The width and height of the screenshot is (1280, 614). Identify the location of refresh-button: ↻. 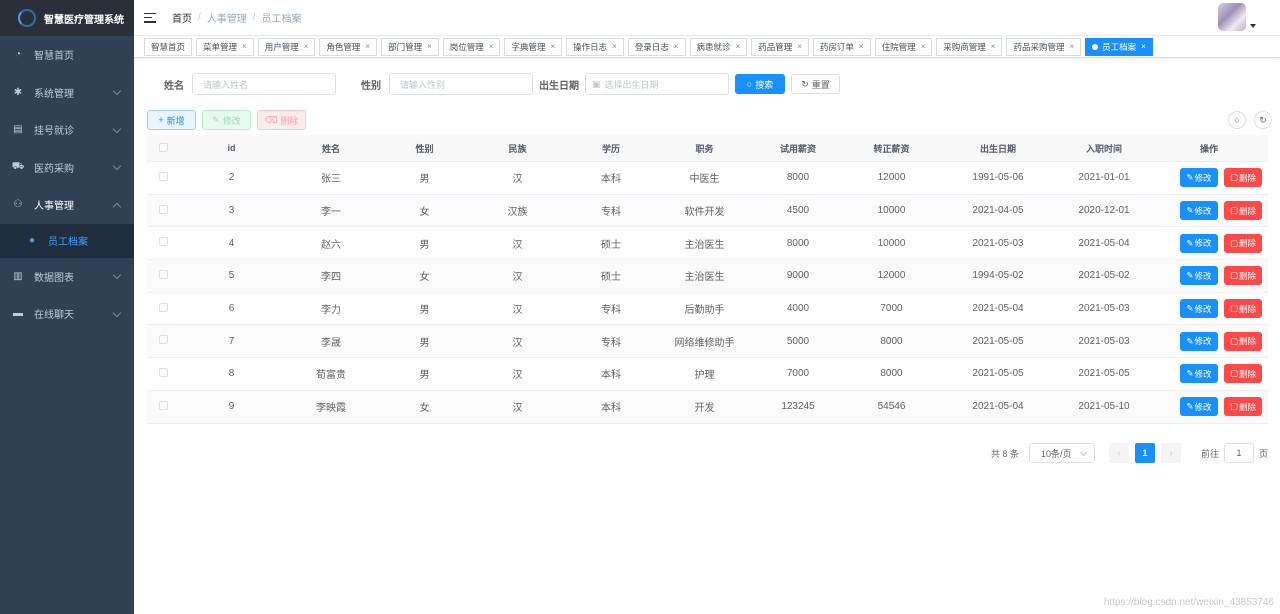
(1263, 120).